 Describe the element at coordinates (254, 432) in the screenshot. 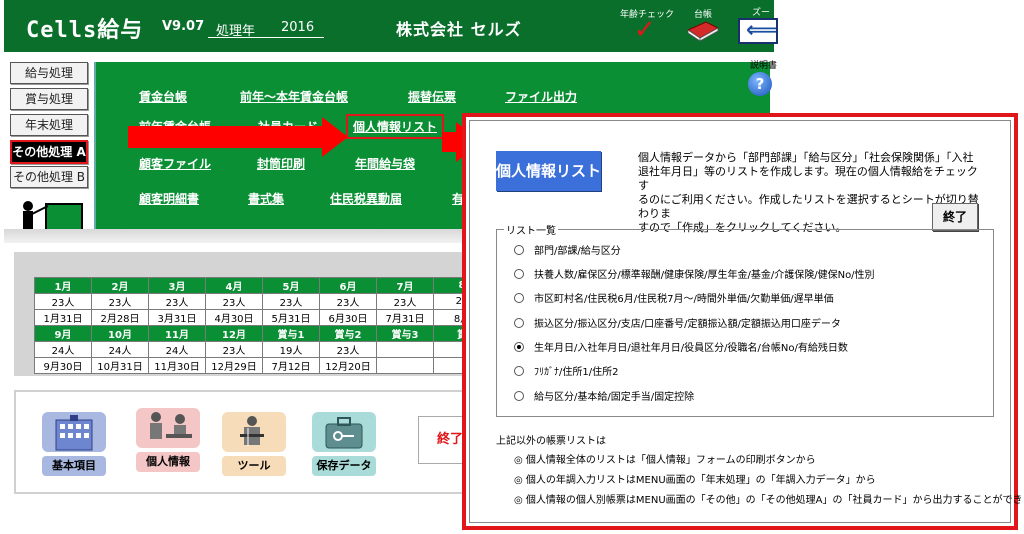

I see `tool-desk-icon` at that location.